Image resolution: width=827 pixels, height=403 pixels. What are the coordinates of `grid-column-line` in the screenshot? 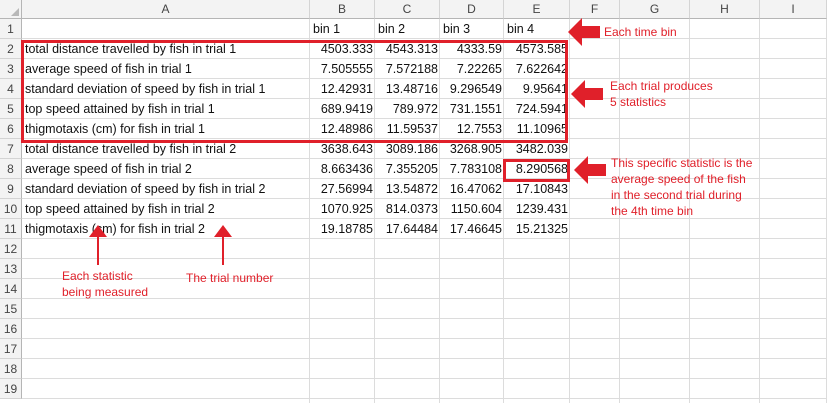 It's located at (759, 211).